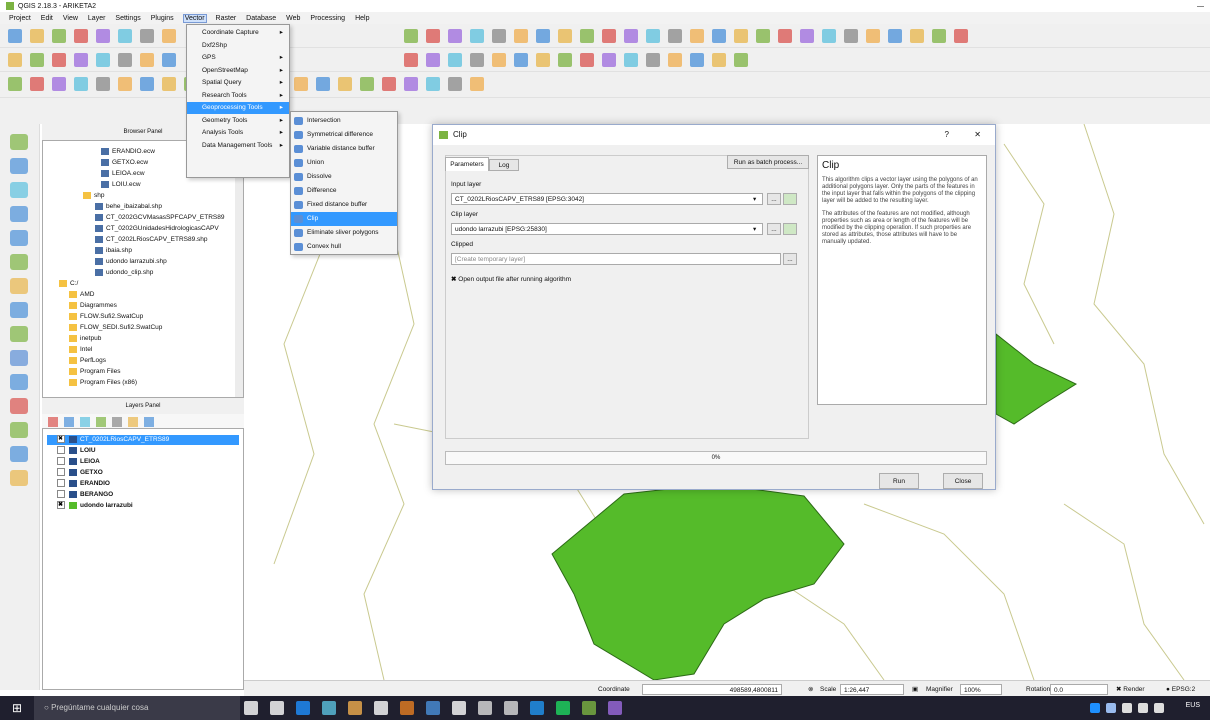 The width and height of the screenshot is (1210, 720). Describe the element at coordinates (261, 18) in the screenshot. I see `menu-database: Database` at that location.